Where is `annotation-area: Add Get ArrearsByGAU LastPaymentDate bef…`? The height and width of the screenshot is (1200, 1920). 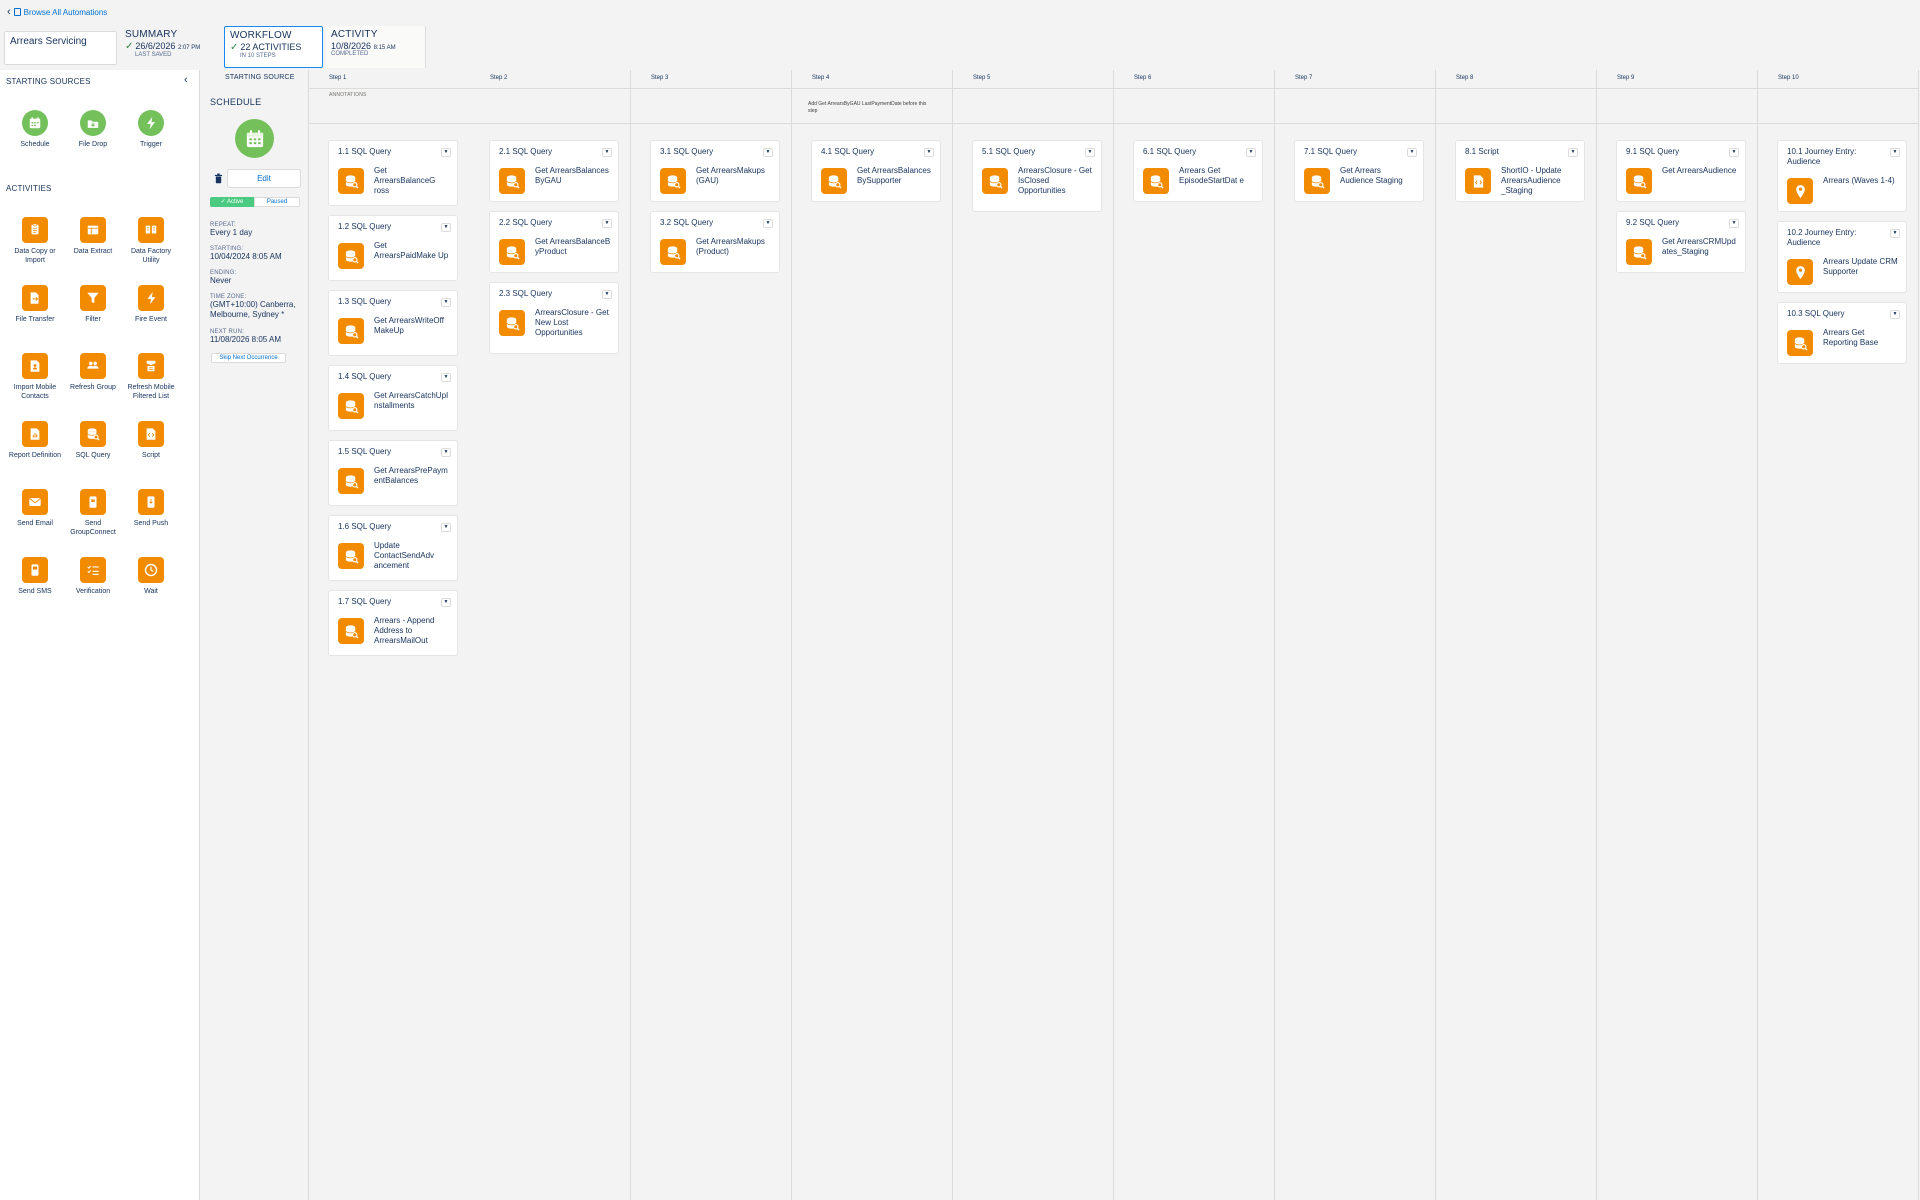
annotation-area: Add Get ArrearsByGAU LastPaymentDate bef… is located at coordinates (872, 106).